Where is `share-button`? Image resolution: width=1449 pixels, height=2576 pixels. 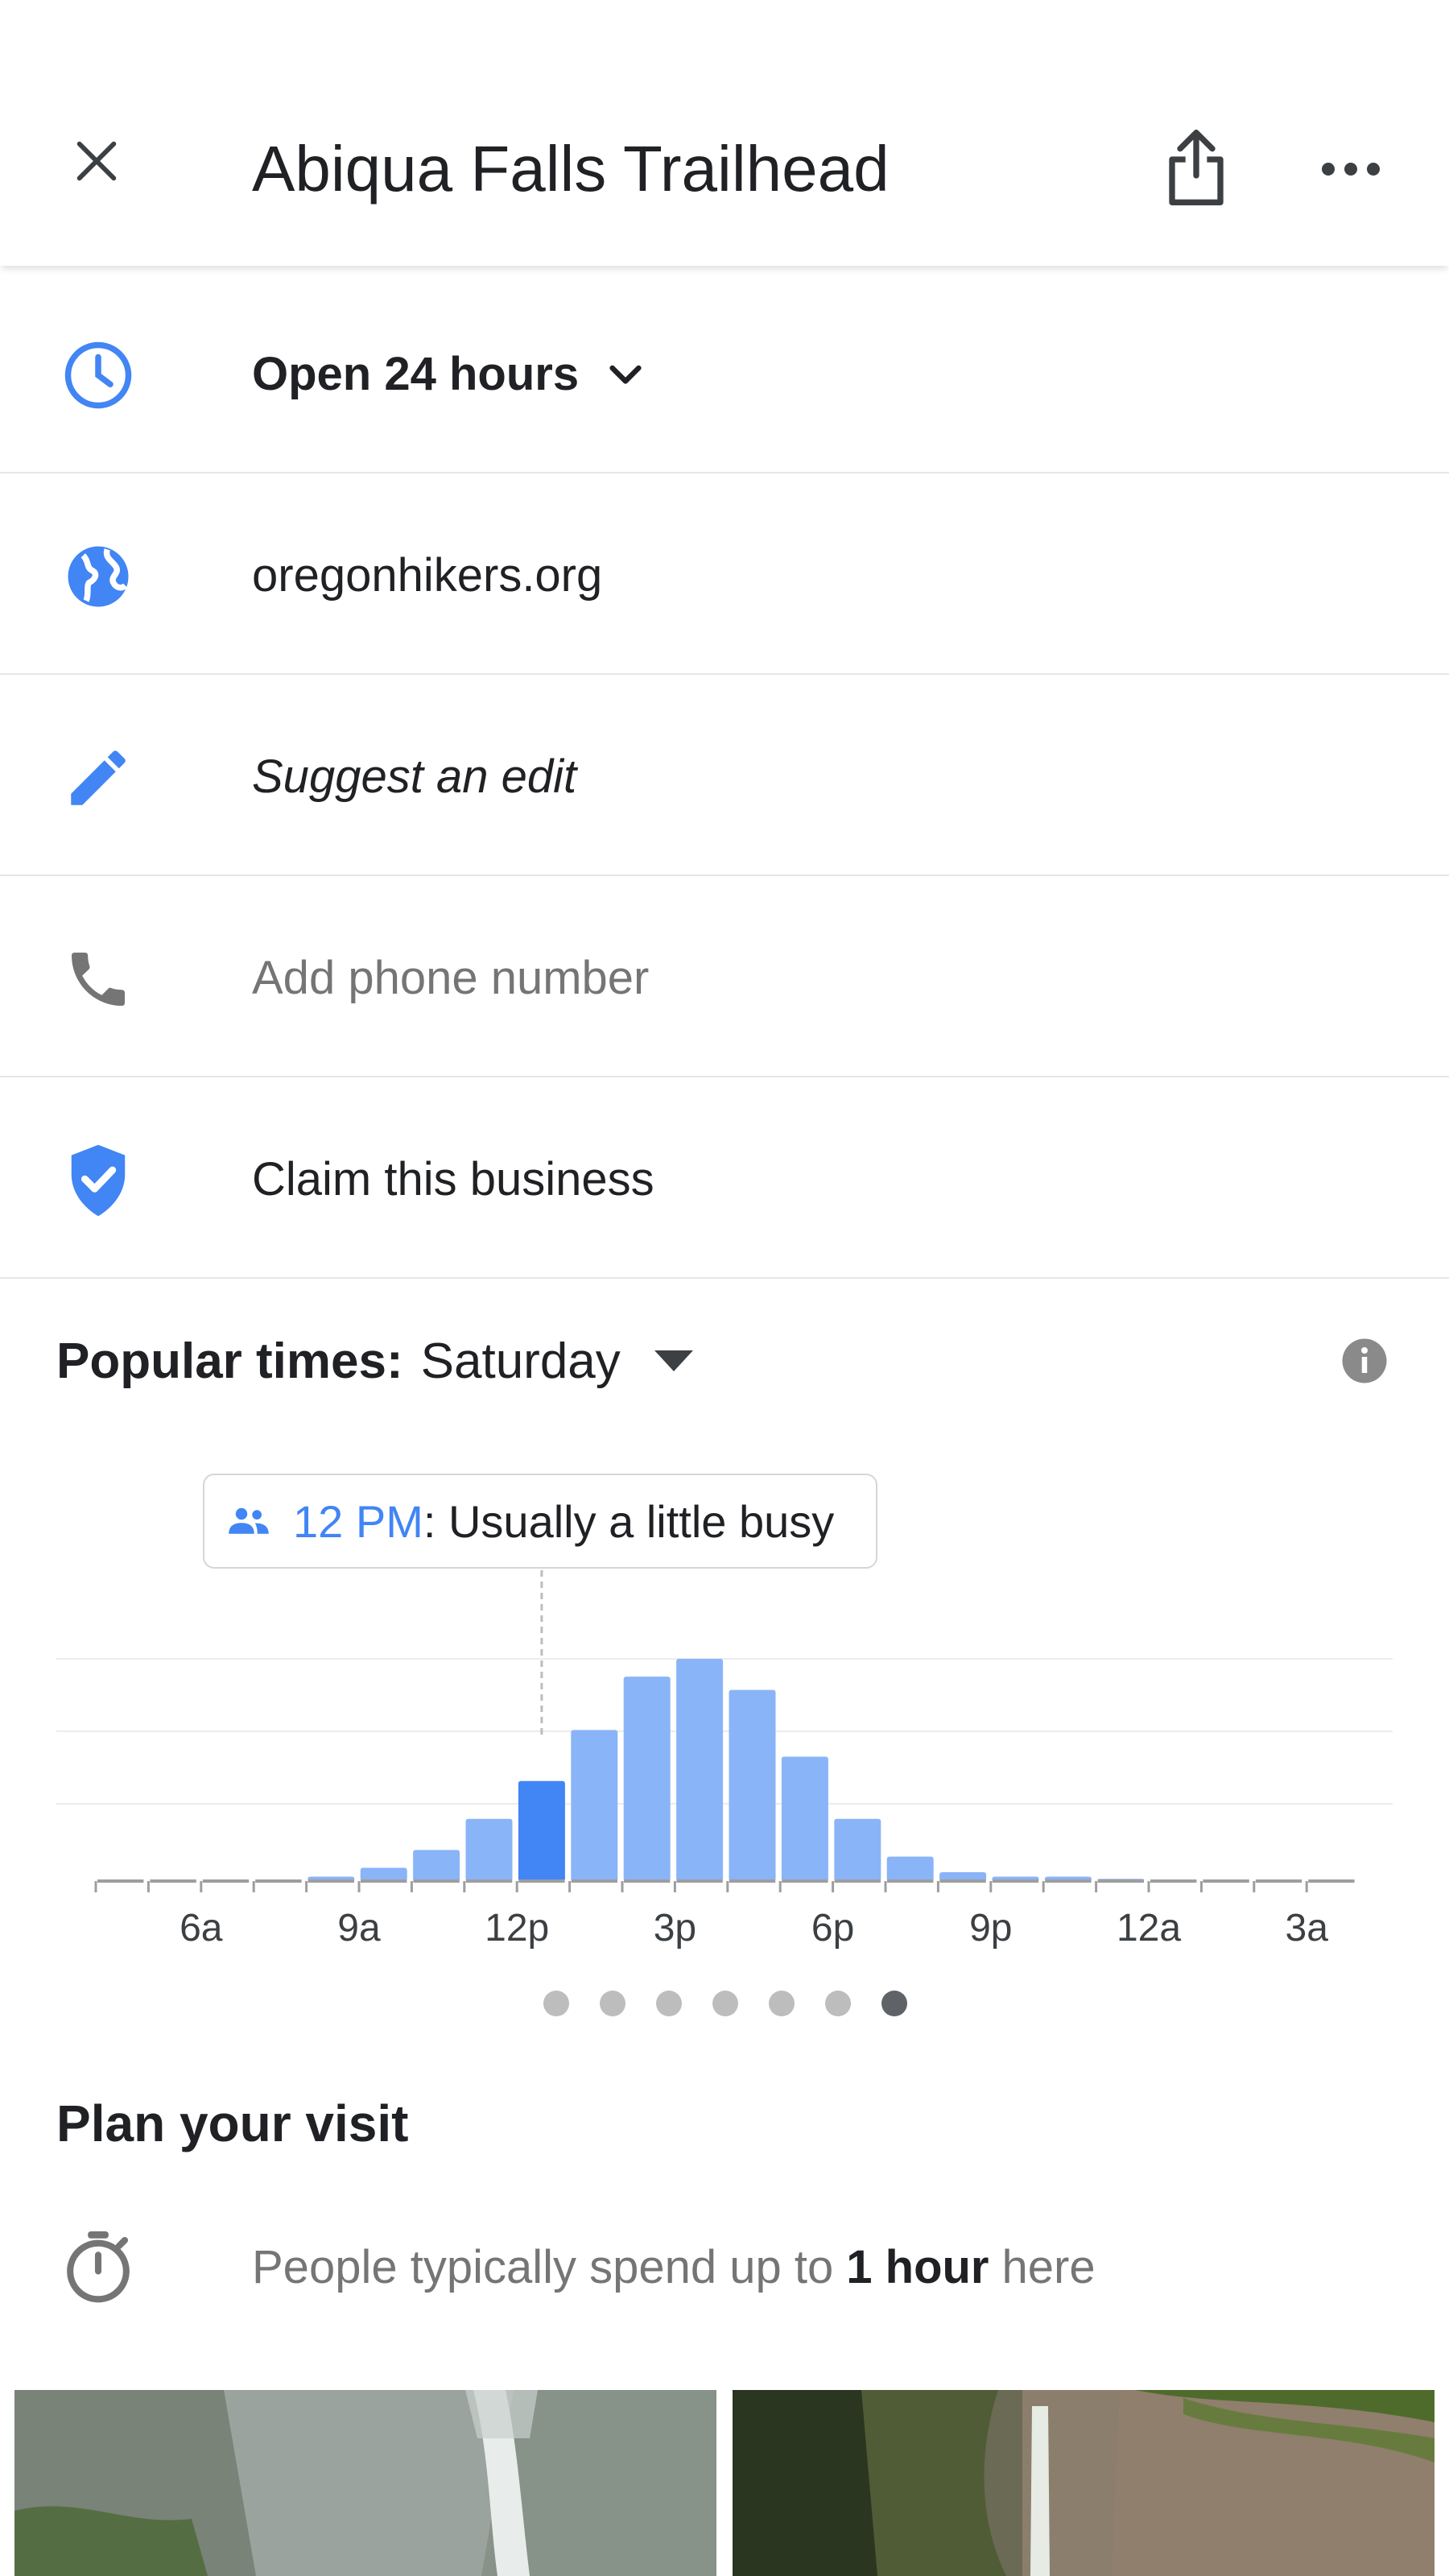 share-button is located at coordinates (1196, 167).